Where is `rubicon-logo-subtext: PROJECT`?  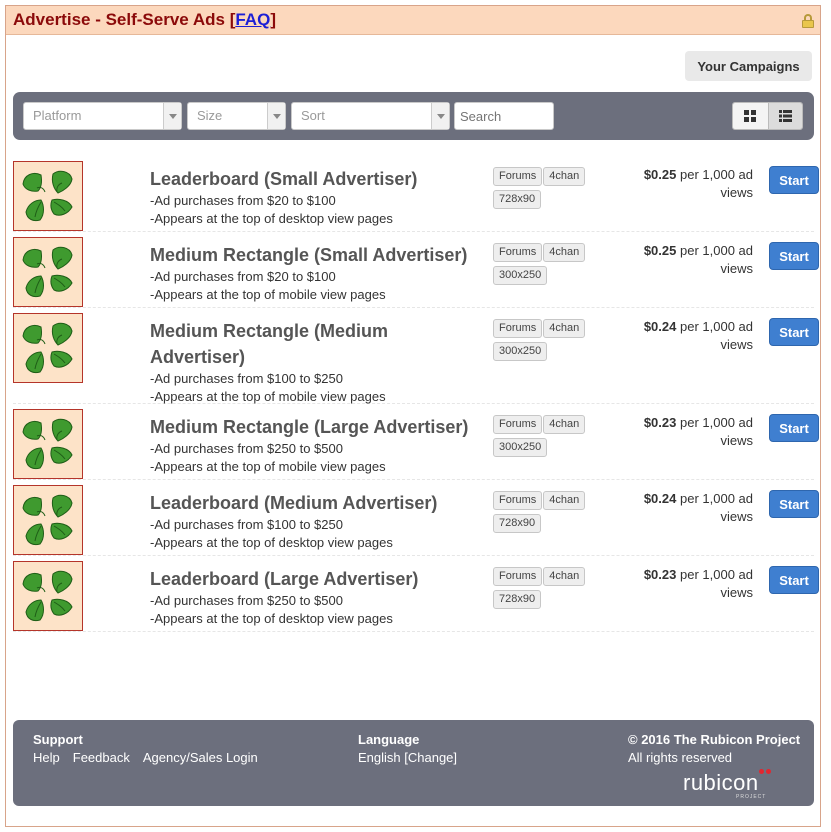 rubicon-logo-subtext: PROJECT is located at coordinates (751, 797).